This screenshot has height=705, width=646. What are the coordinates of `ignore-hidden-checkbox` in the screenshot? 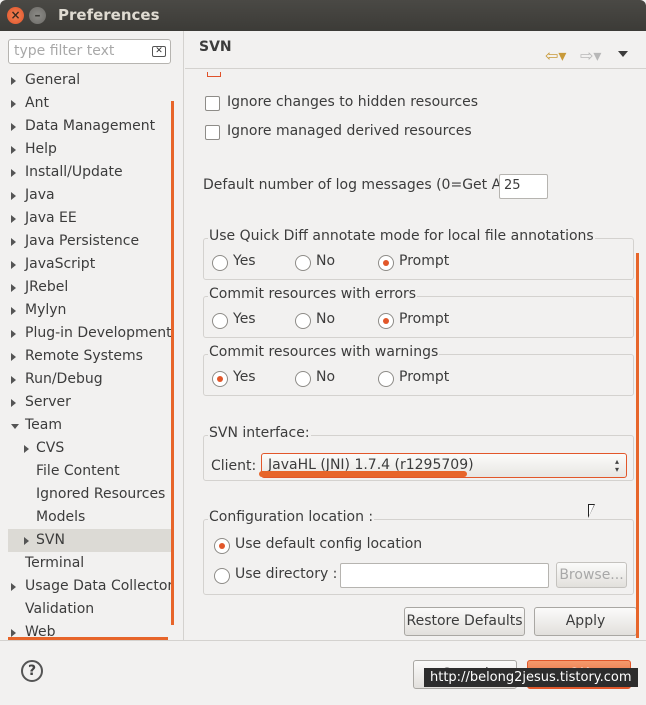 It's located at (212, 103).